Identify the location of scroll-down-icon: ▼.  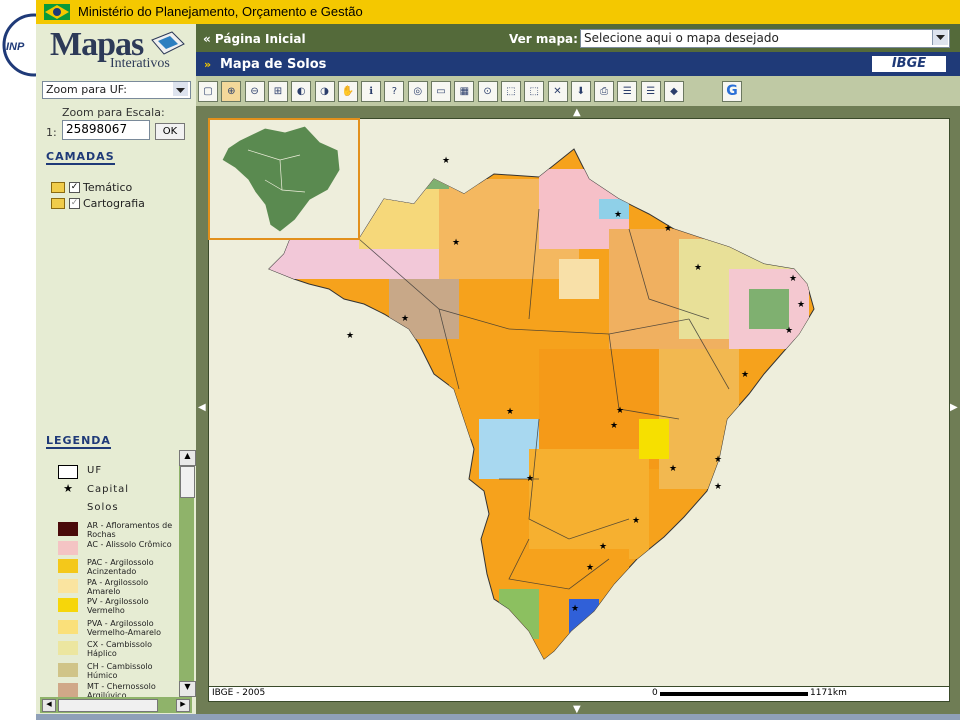
(187, 689).